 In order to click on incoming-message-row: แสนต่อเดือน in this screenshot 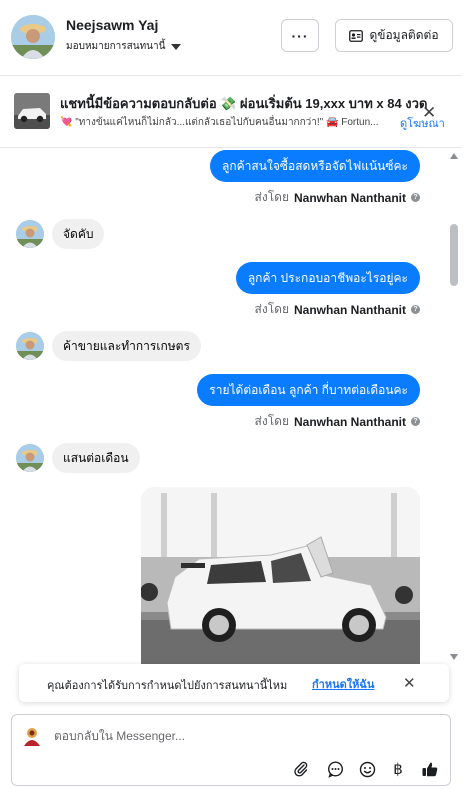, I will do `click(78, 458)`.